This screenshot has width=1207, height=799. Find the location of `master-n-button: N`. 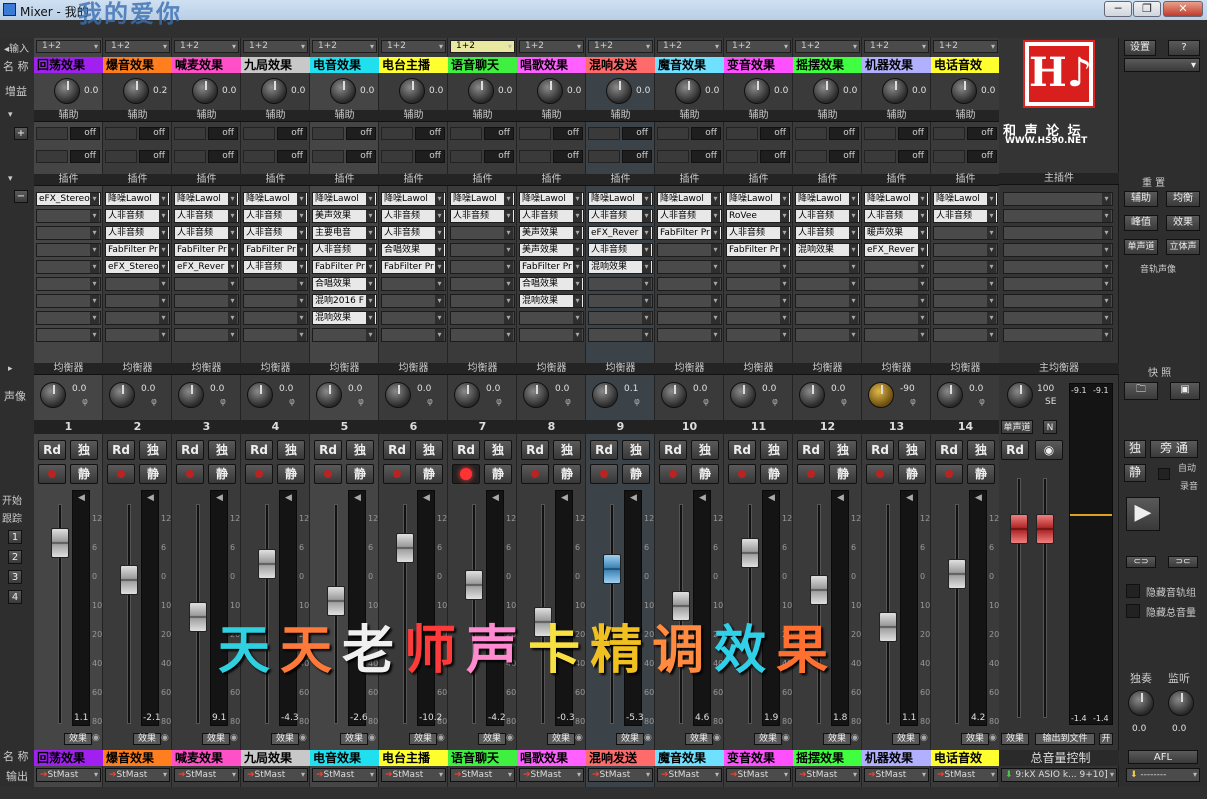

master-n-button: N is located at coordinates (1050, 427).